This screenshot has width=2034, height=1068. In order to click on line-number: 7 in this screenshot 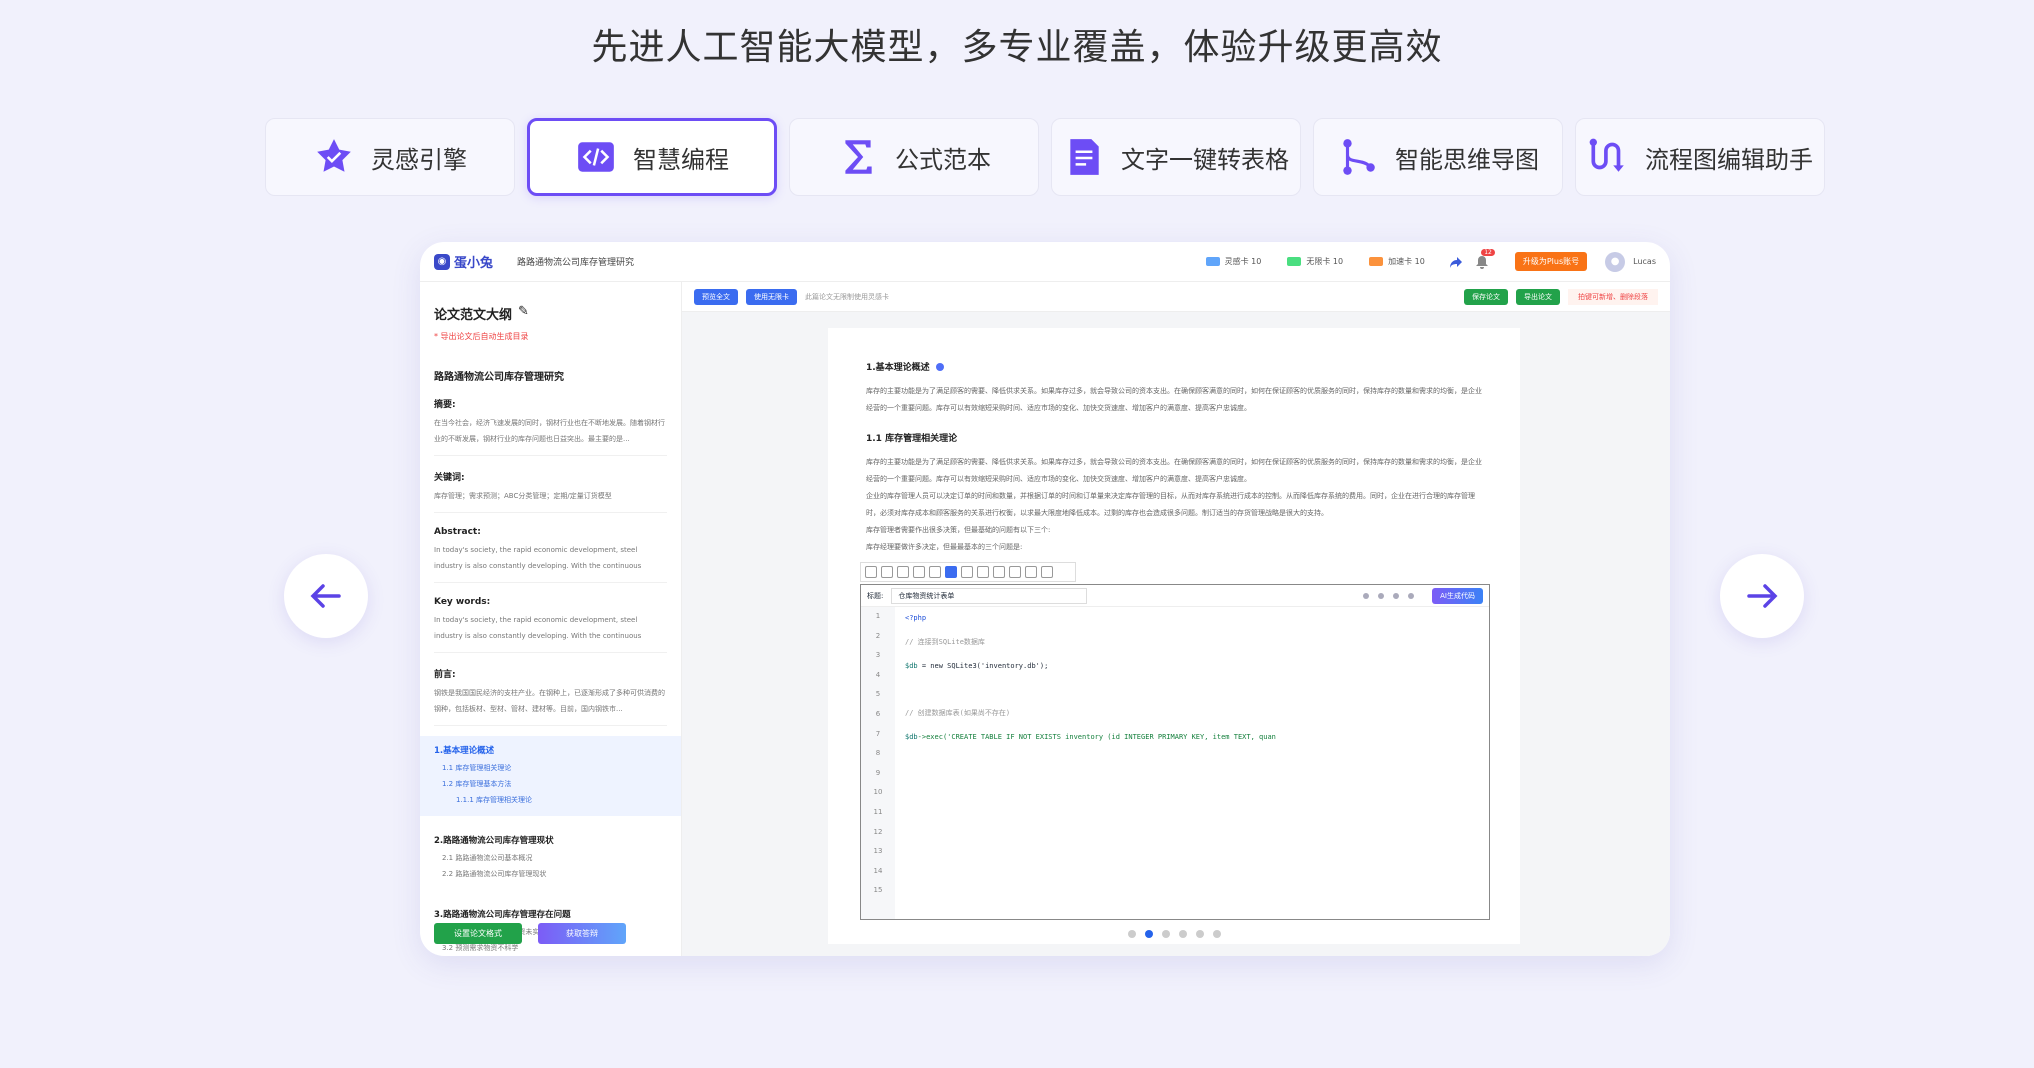, I will do `click(878, 733)`.